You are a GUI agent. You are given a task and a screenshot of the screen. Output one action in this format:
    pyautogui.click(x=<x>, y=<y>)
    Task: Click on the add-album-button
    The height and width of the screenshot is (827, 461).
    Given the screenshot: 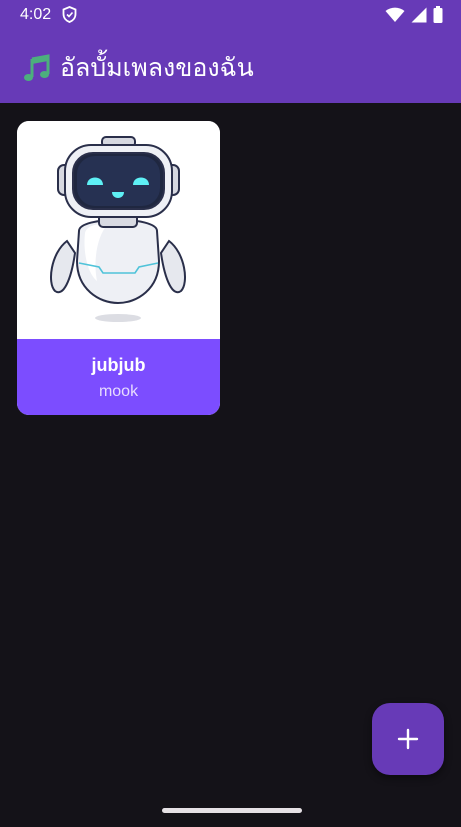 What is the action you would take?
    pyautogui.click(x=408, y=739)
    